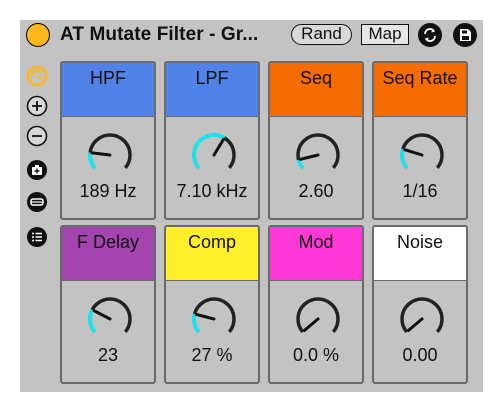 The image size is (503, 413). Describe the element at coordinates (420, 191) in the screenshot. I see `macro-value: 1/16` at that location.